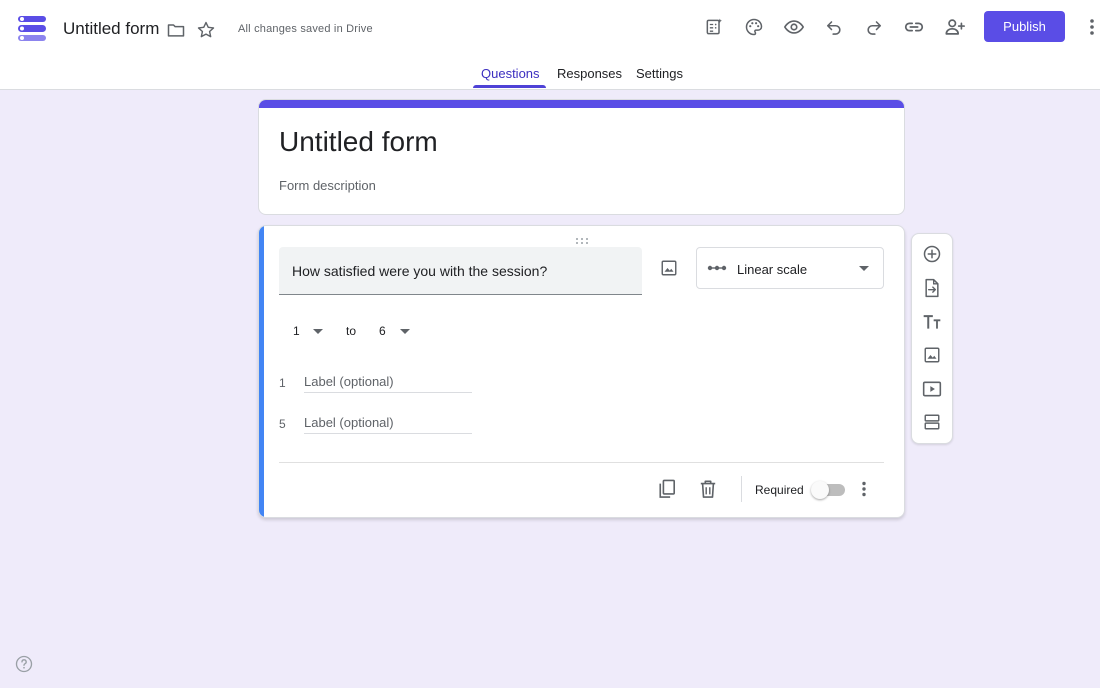  I want to click on scale-high-number: 5, so click(282, 424).